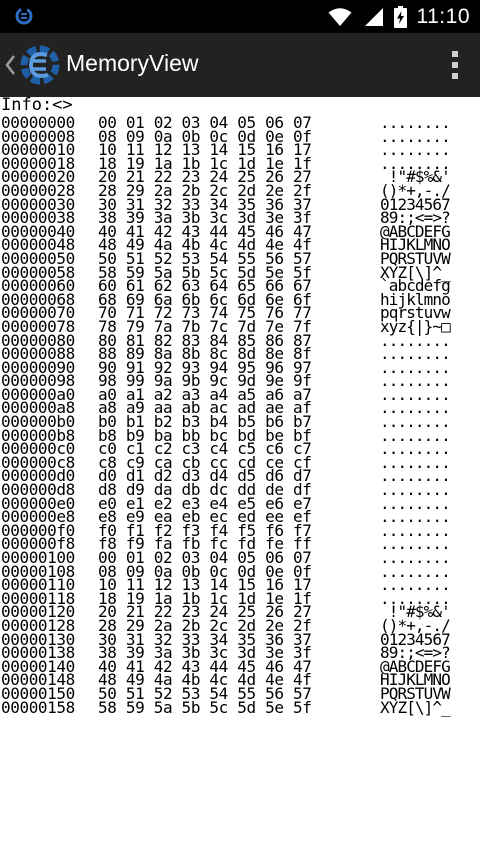  I want to click on status-icons: 11:10, so click(399, 16).